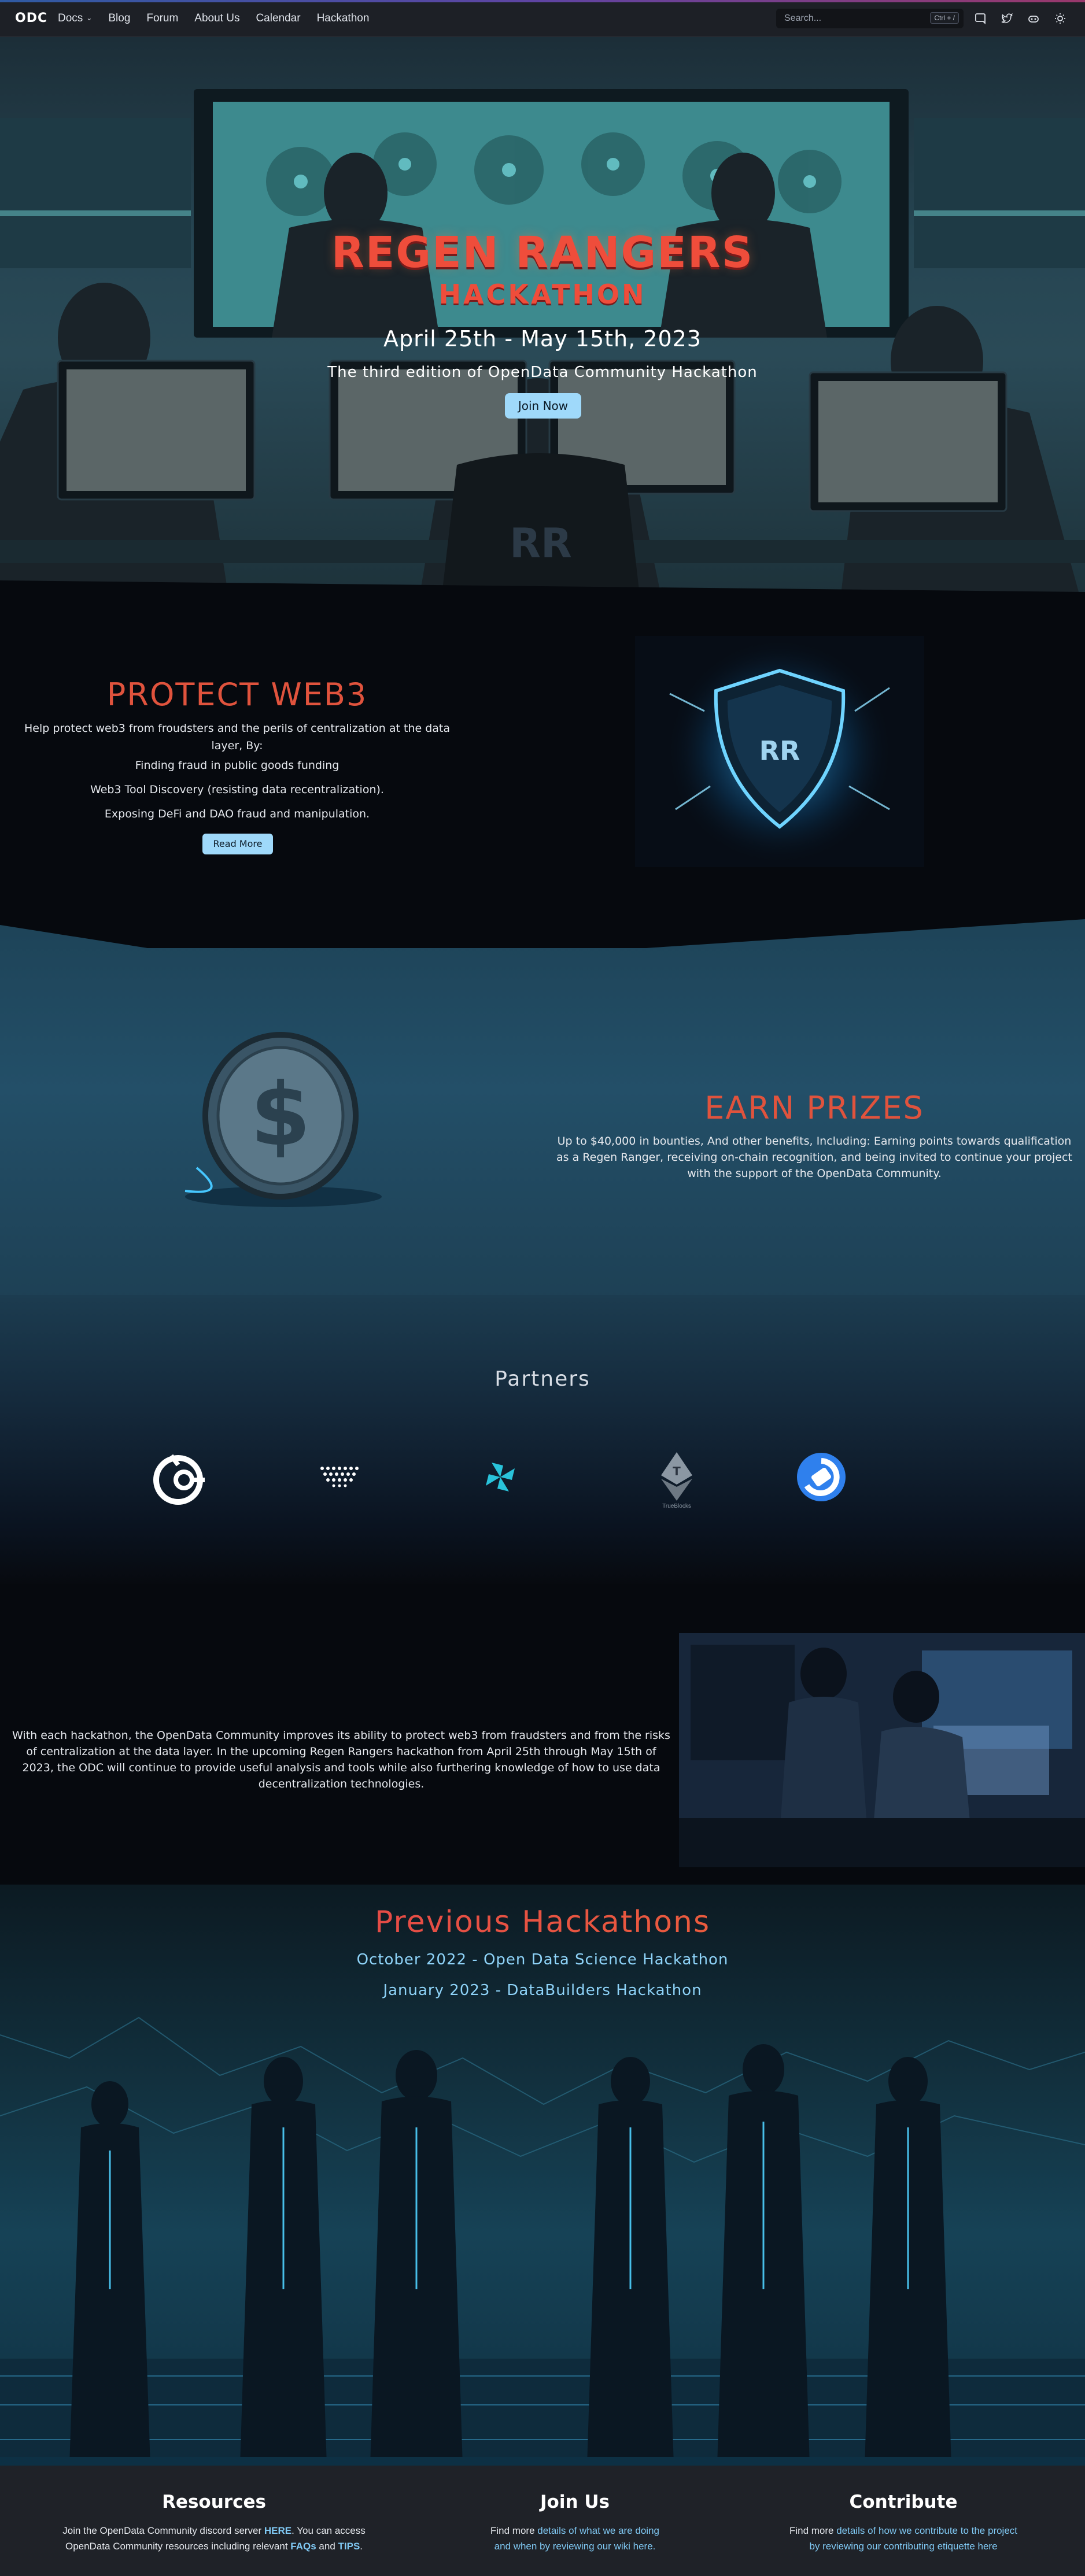 The width and height of the screenshot is (1085, 2576). Describe the element at coordinates (361, 2547) in the screenshot. I see `footer-text: .` at that location.